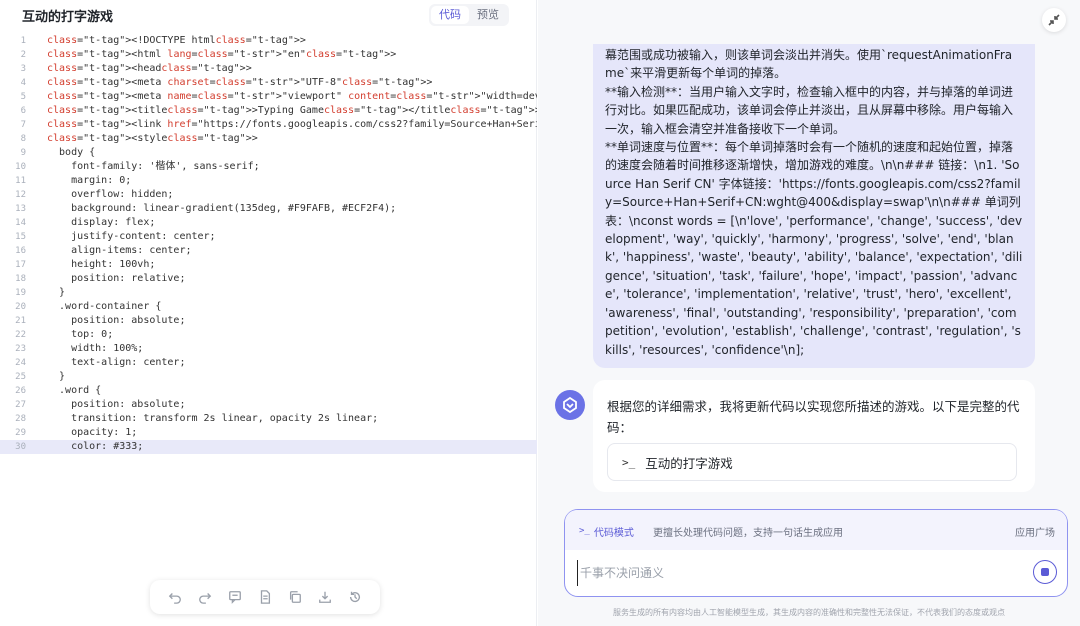 The width and height of the screenshot is (1080, 626). I want to click on code-line: 10 font-family: '楷体', sans-serif;, so click(268, 167).